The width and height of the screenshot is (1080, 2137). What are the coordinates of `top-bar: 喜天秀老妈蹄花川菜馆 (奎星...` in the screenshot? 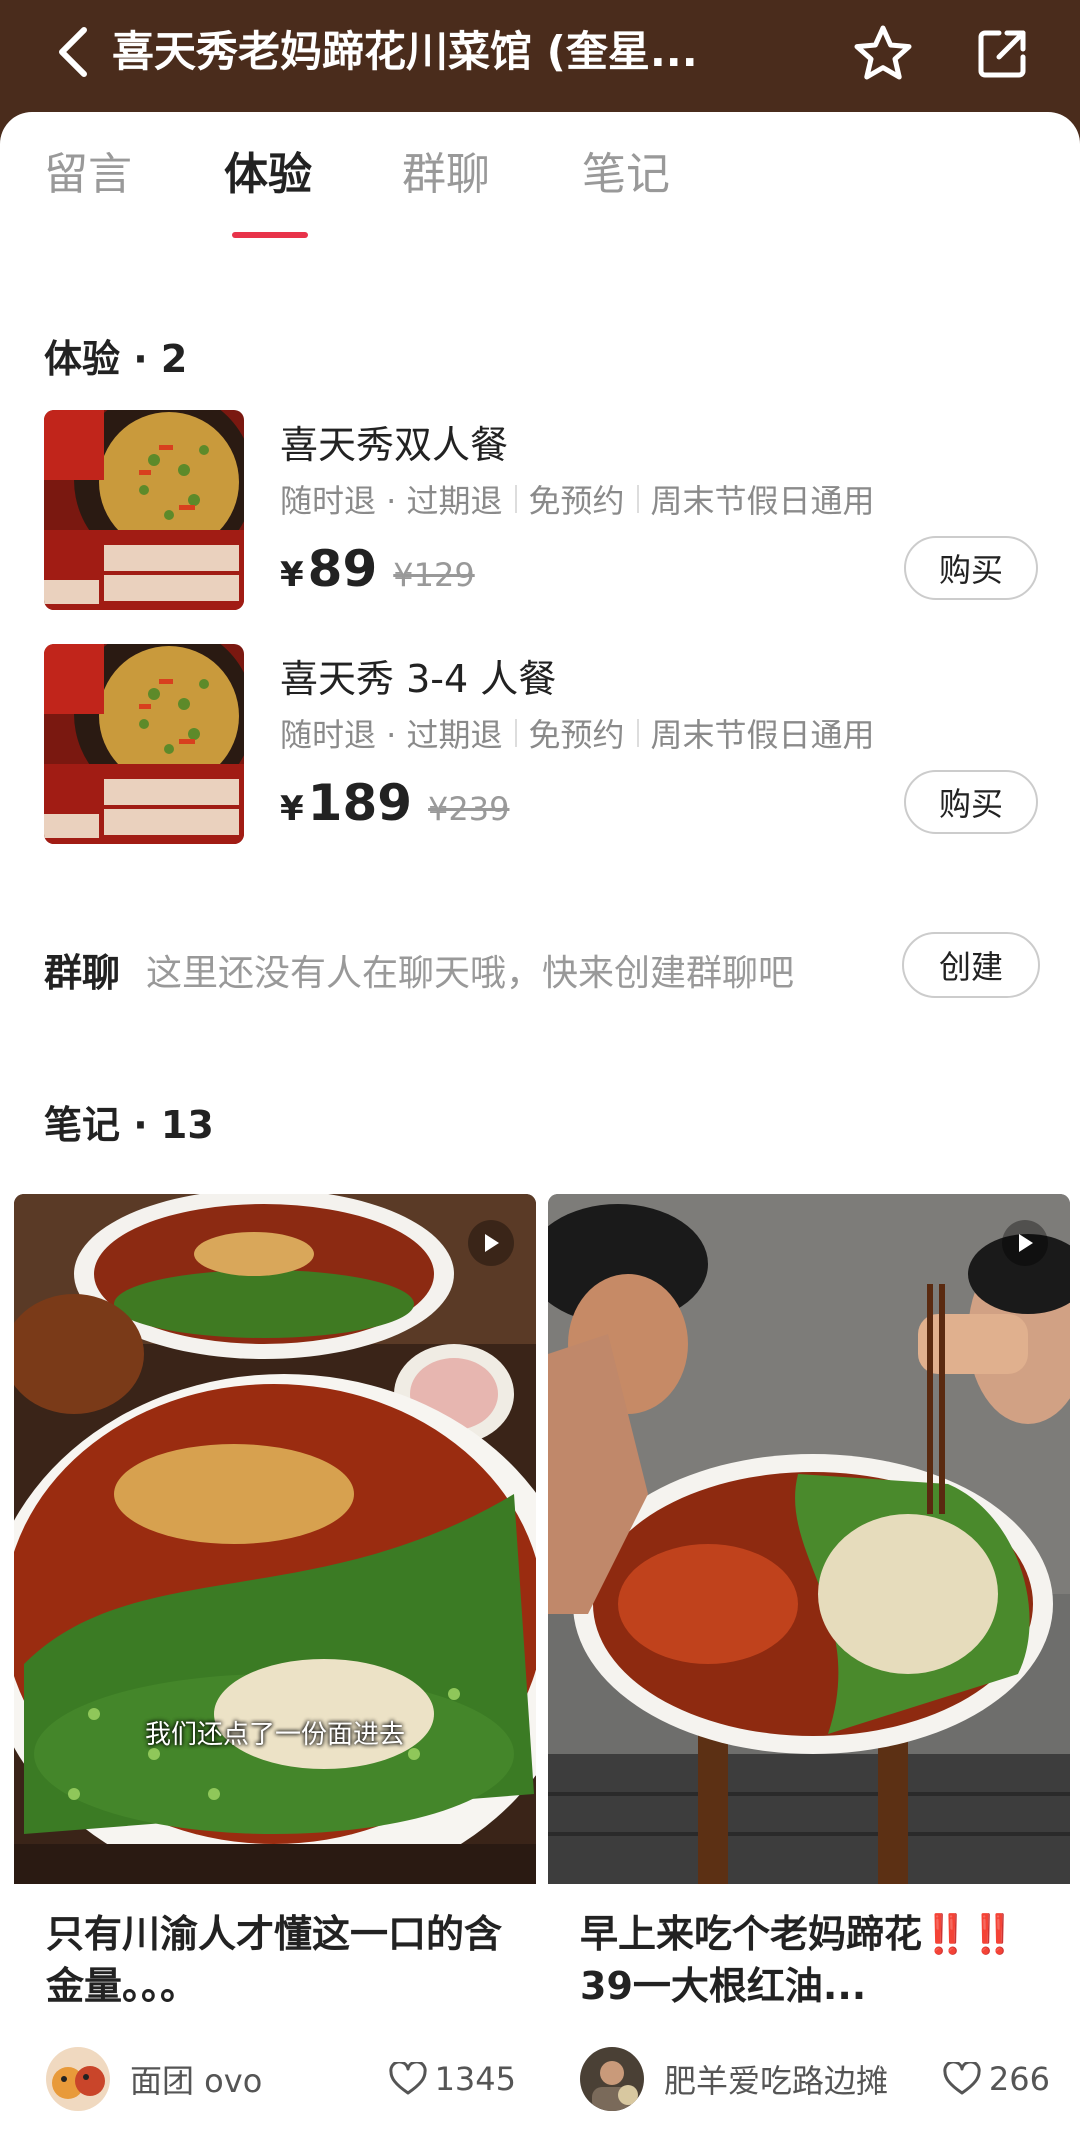 It's located at (540, 65).